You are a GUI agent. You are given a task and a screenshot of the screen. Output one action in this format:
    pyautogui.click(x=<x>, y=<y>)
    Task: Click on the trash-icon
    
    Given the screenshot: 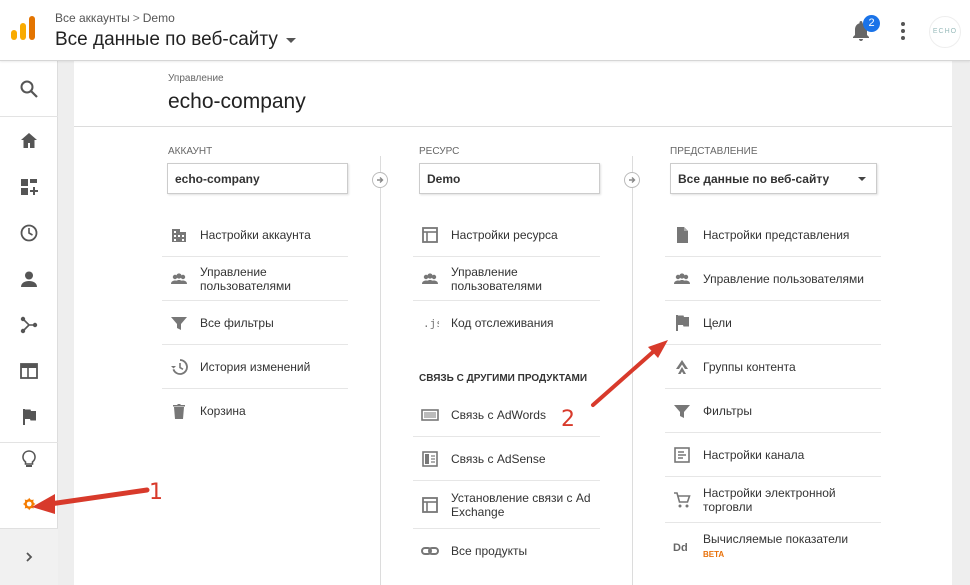 What is the action you would take?
    pyautogui.click(x=179, y=411)
    